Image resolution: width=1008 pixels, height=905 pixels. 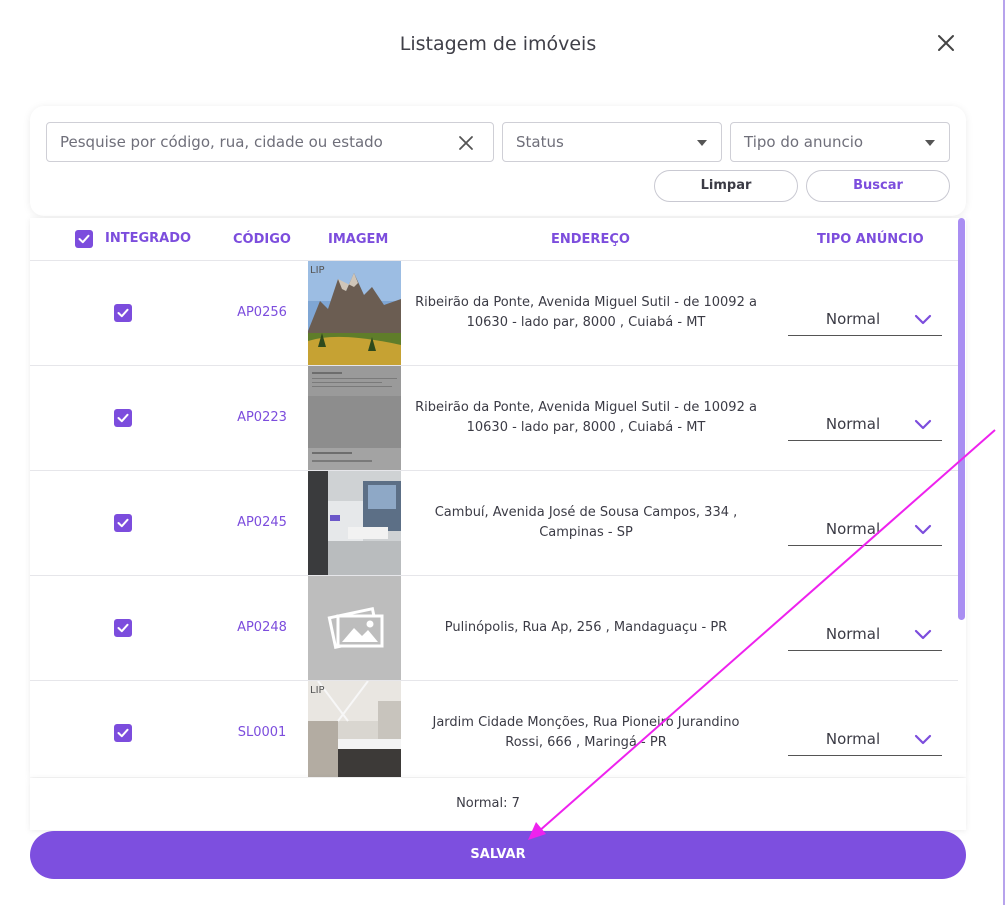 I want to click on header-endereco: ENDEREÇO, so click(x=590, y=239).